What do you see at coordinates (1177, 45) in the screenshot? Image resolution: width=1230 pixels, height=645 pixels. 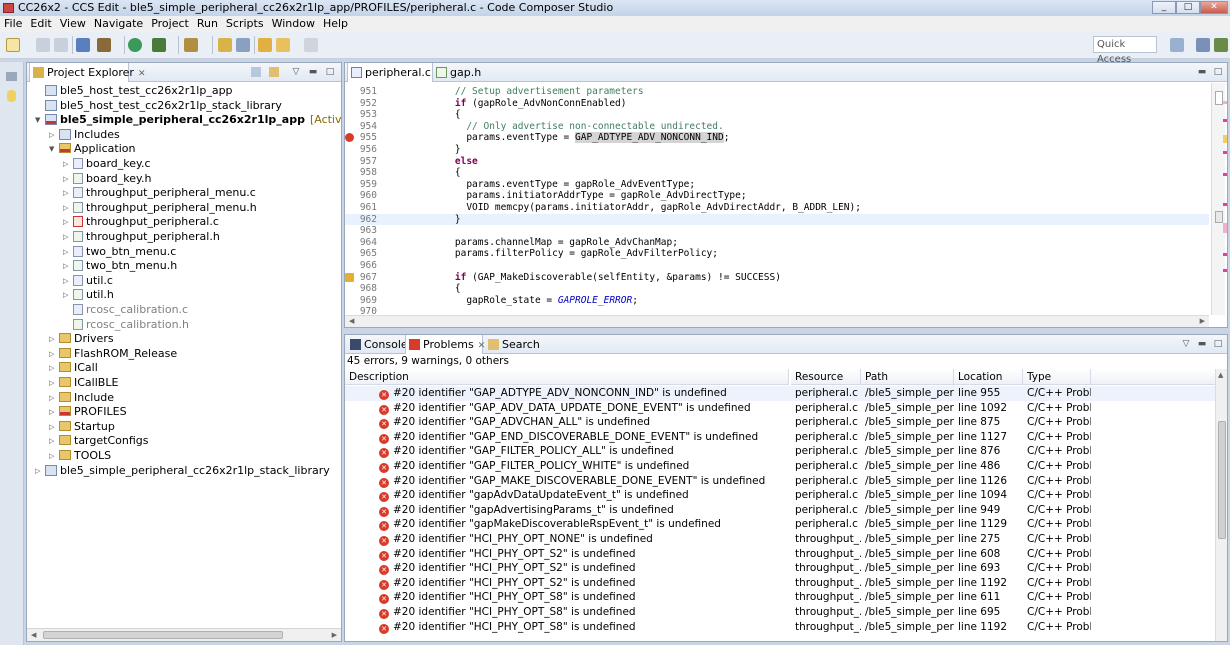 I see `open-perspective-icon` at bounding box center [1177, 45].